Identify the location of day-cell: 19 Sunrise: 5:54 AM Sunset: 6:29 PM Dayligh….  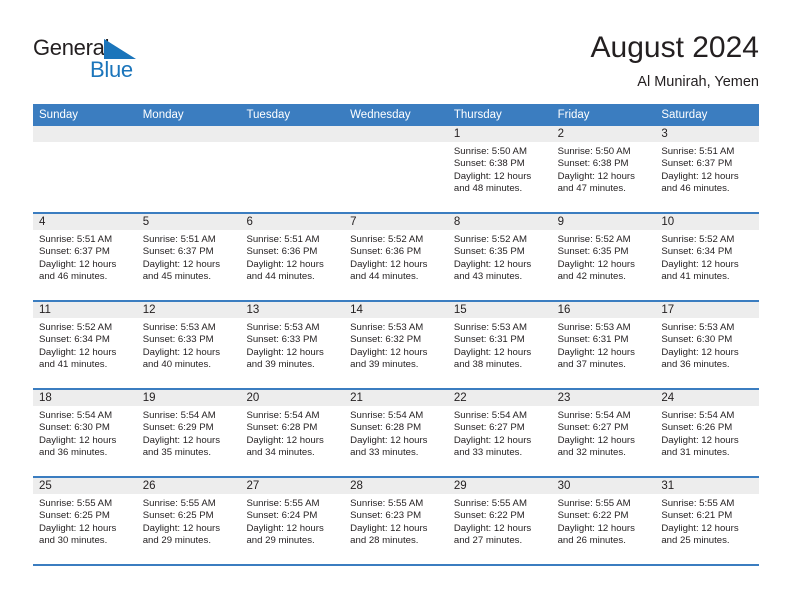
(188, 433).